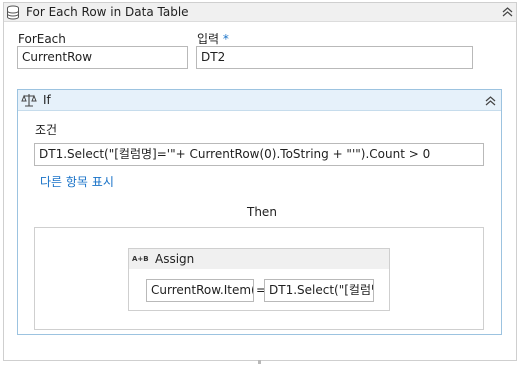 This screenshot has height=366, width=520. Describe the element at coordinates (259, 362) in the screenshot. I see `connector-nub` at that location.